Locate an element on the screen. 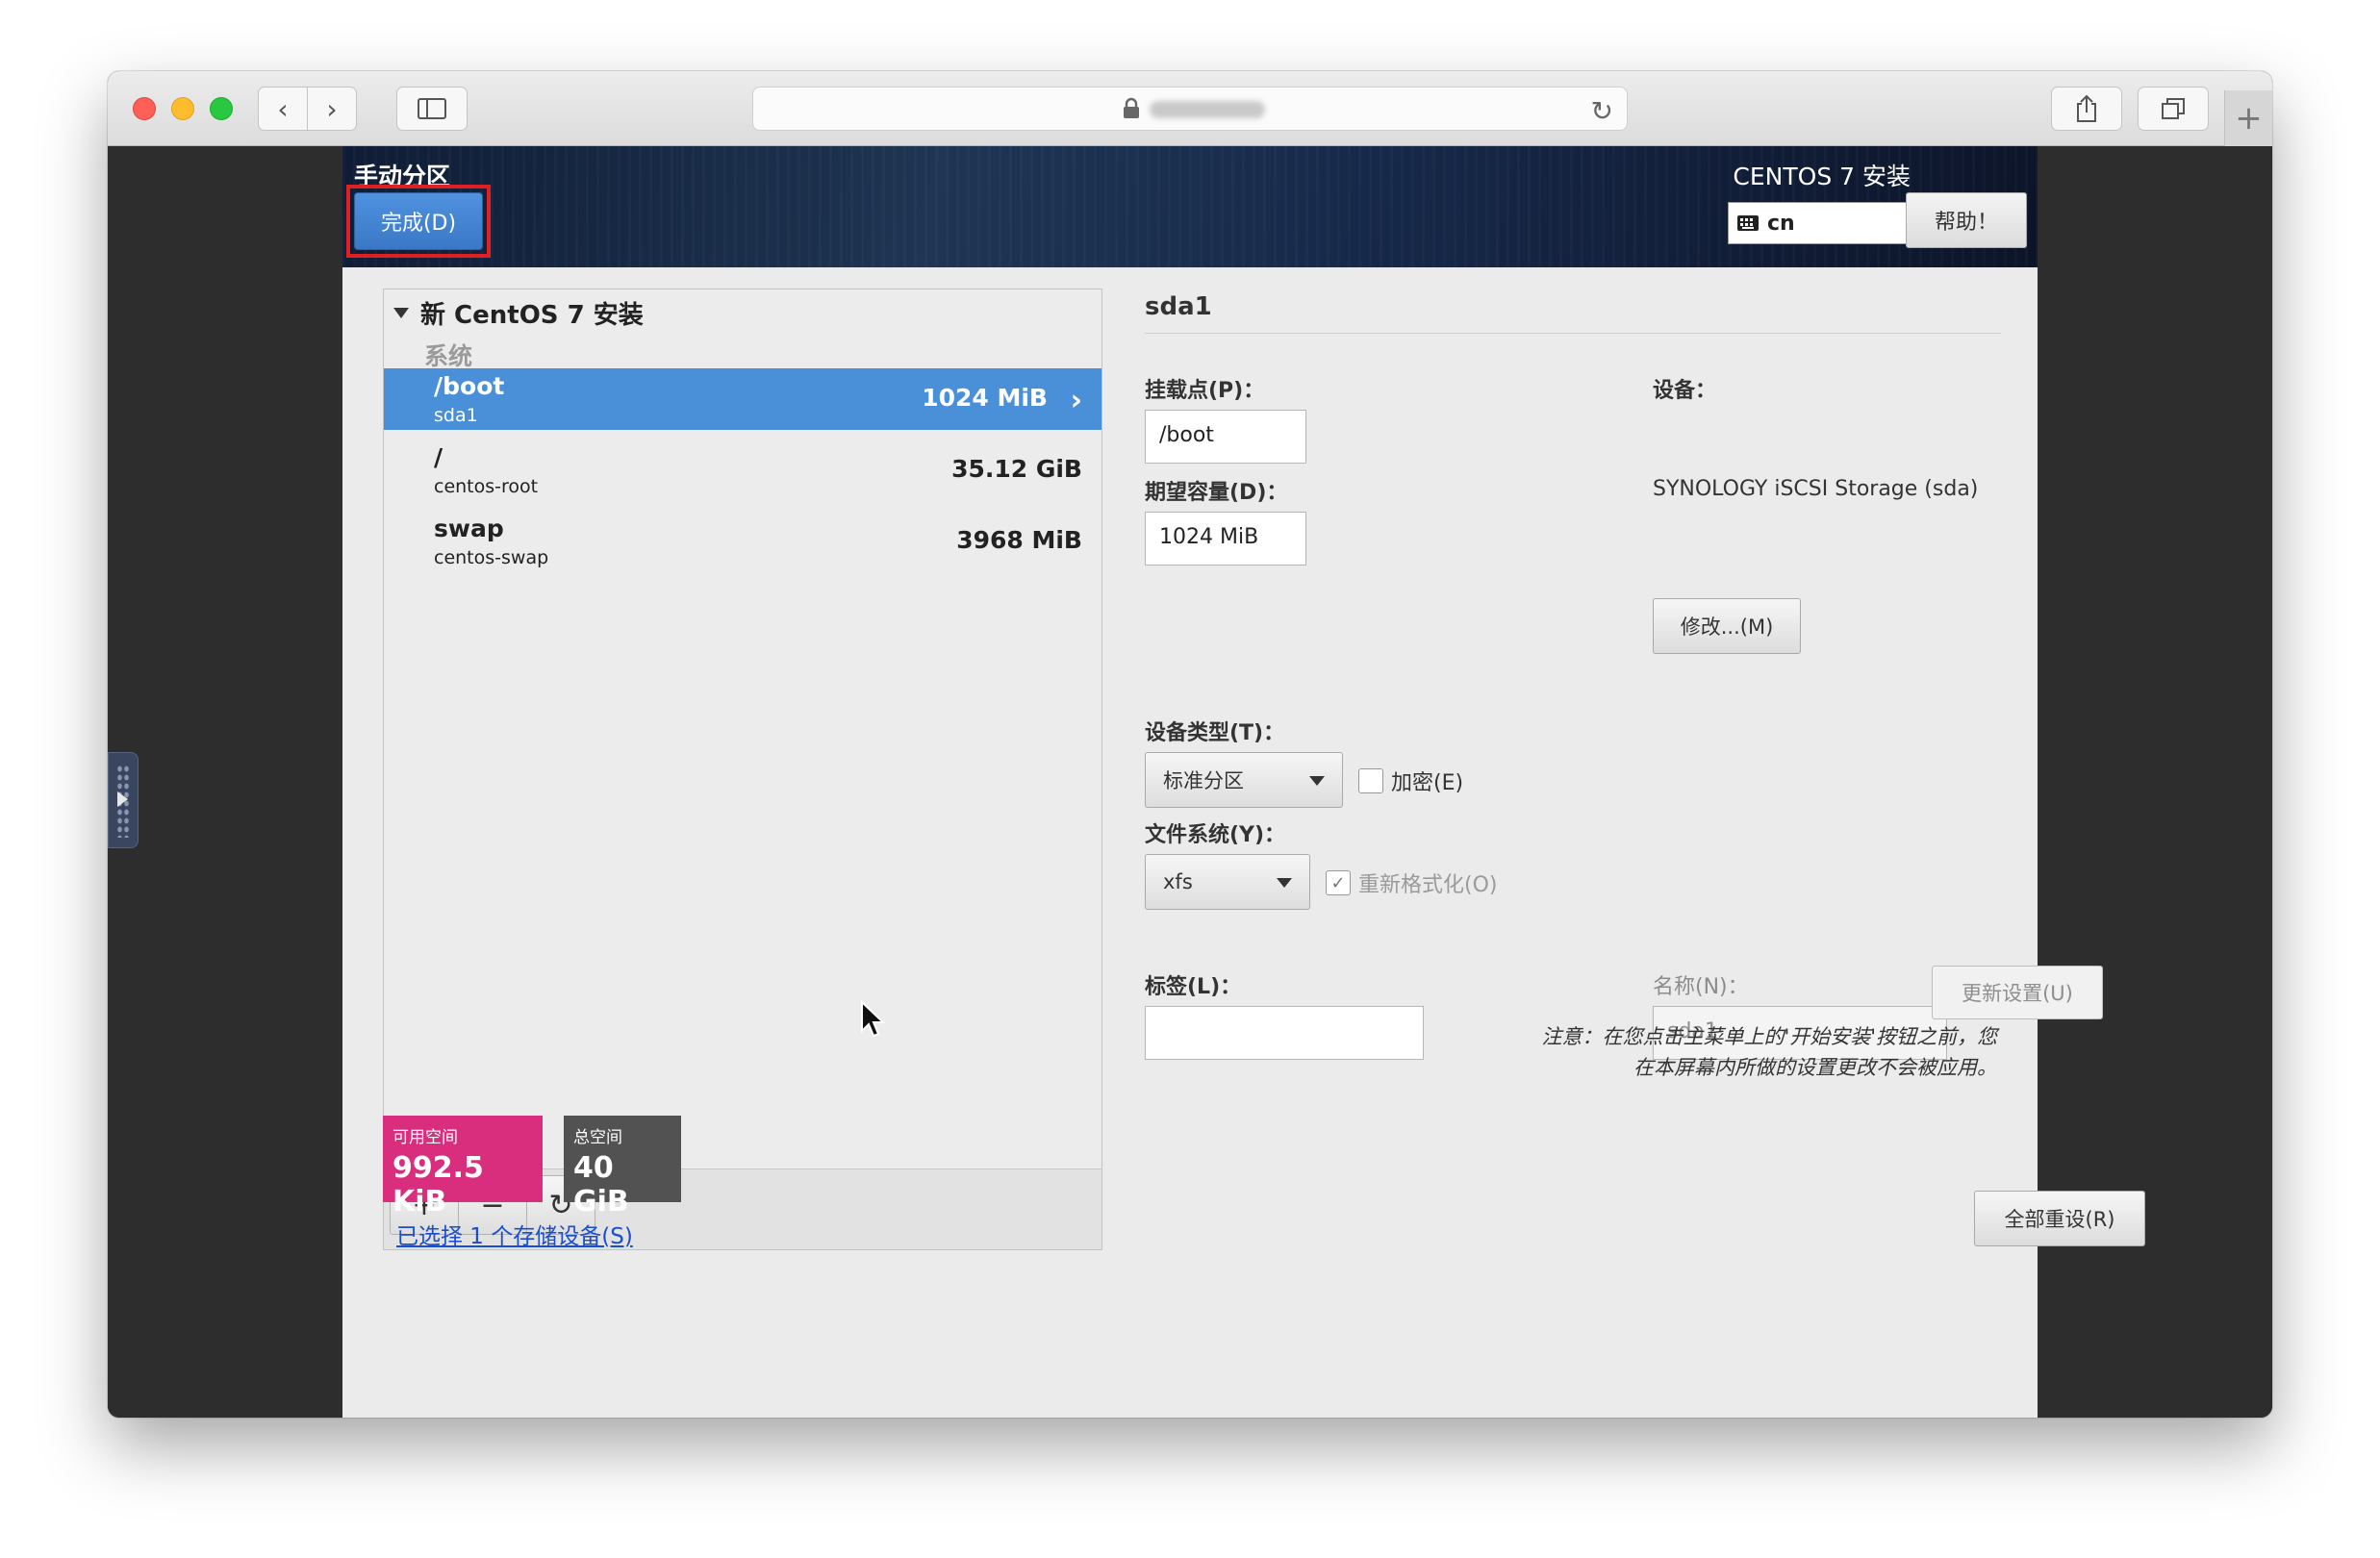  partition-device: sda1 is located at coordinates (456, 415).